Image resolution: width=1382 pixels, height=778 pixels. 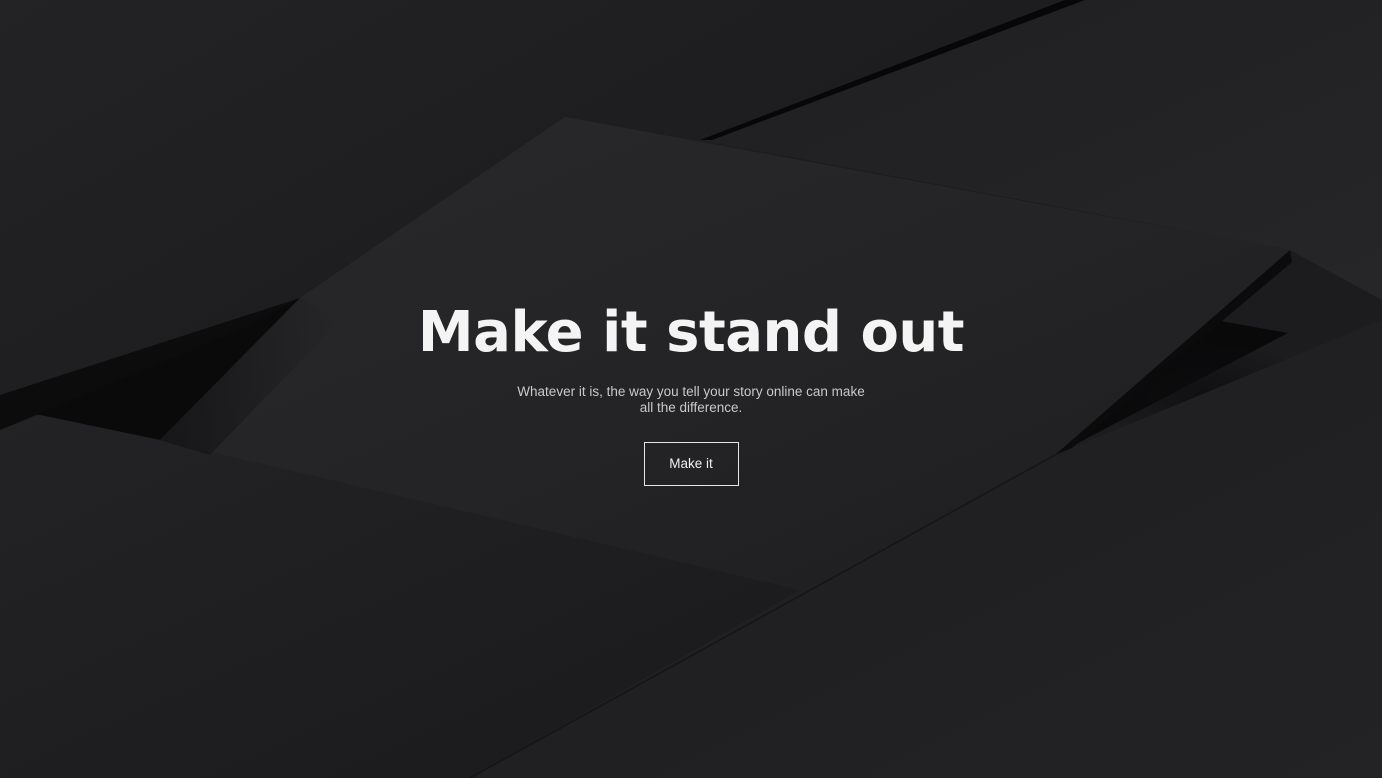 What do you see at coordinates (691, 464) in the screenshot?
I see `make-it-button: Make it` at bounding box center [691, 464].